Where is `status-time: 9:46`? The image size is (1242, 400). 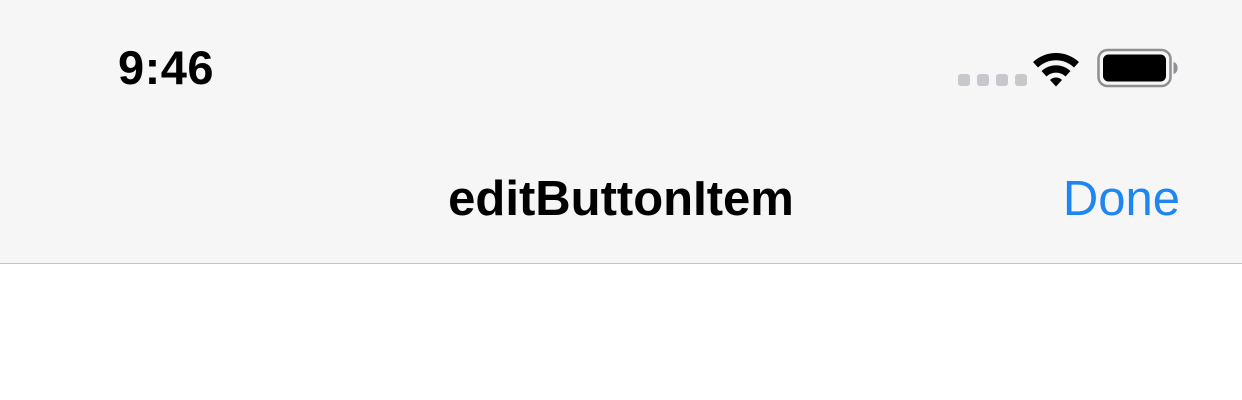 status-time: 9:46 is located at coordinates (166, 67).